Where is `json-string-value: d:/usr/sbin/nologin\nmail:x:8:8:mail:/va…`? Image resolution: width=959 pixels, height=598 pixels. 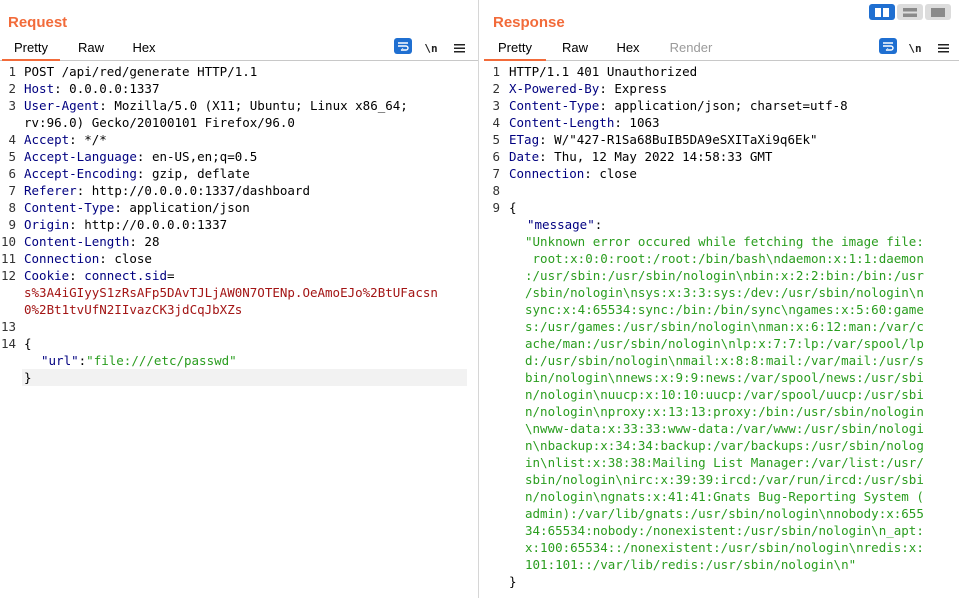 json-string-value: d:/usr/sbin/nologin\nmail:x:8:8:mail:/va… is located at coordinates (724, 360).